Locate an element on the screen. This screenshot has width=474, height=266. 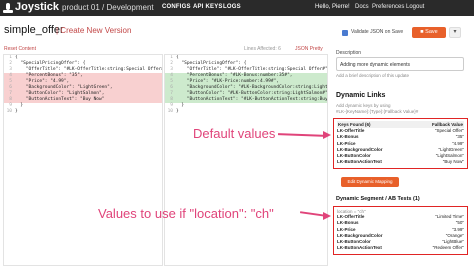
code-text: "Price": "4.99", is located at coordinates (42, 81).